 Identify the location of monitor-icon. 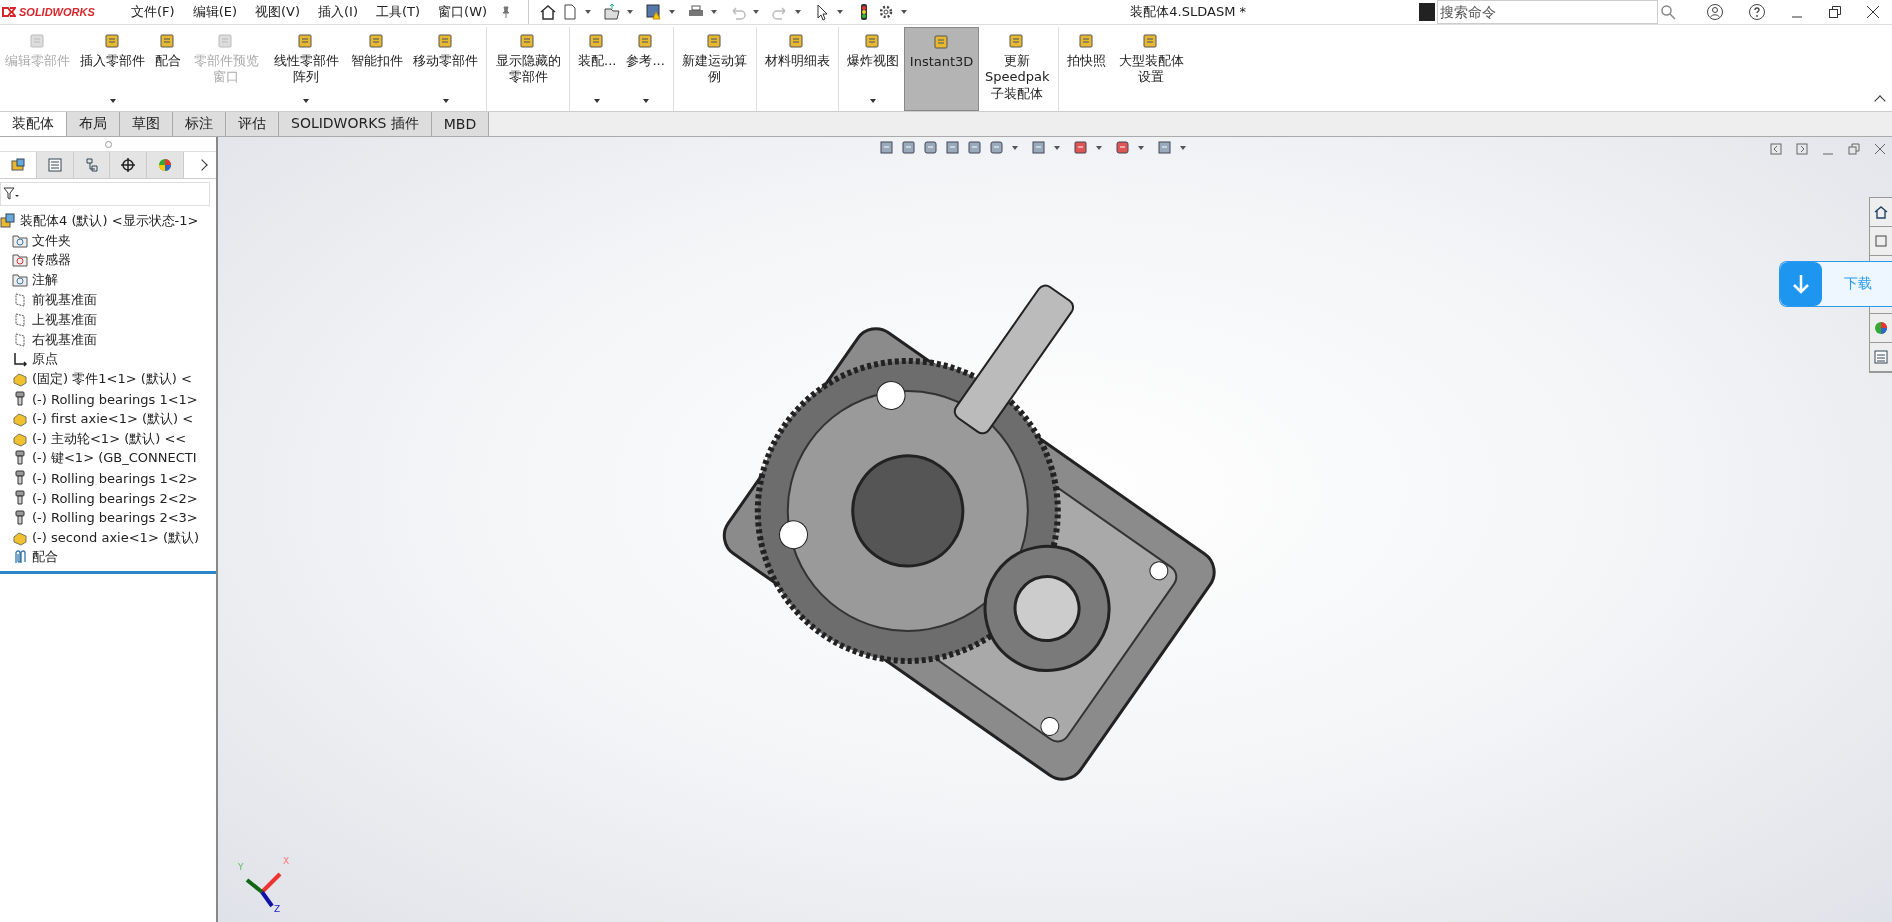
(1165, 148).